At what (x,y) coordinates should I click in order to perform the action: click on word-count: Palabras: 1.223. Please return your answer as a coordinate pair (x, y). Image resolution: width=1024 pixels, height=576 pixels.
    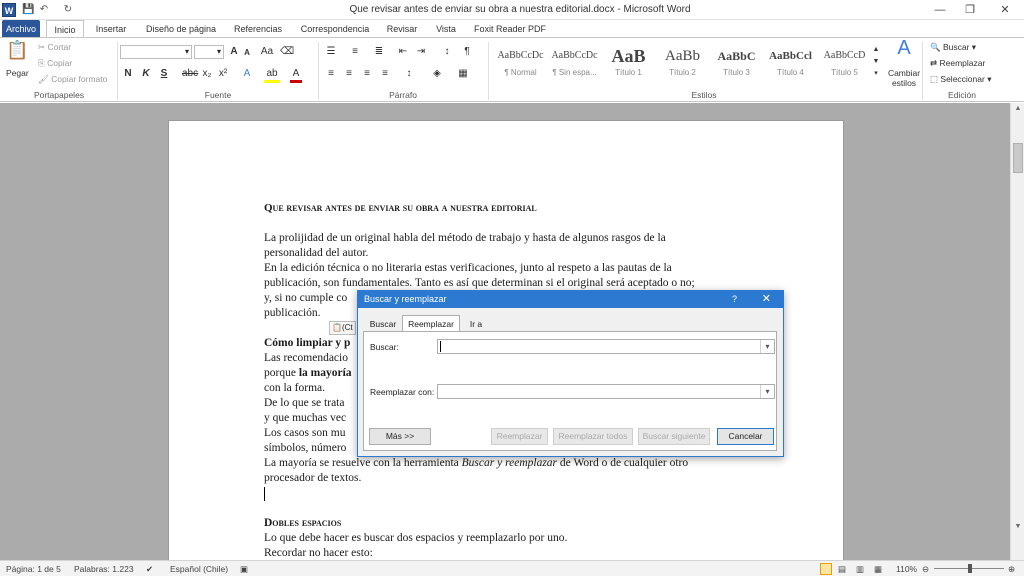
    Looking at the image, I should click on (104, 569).